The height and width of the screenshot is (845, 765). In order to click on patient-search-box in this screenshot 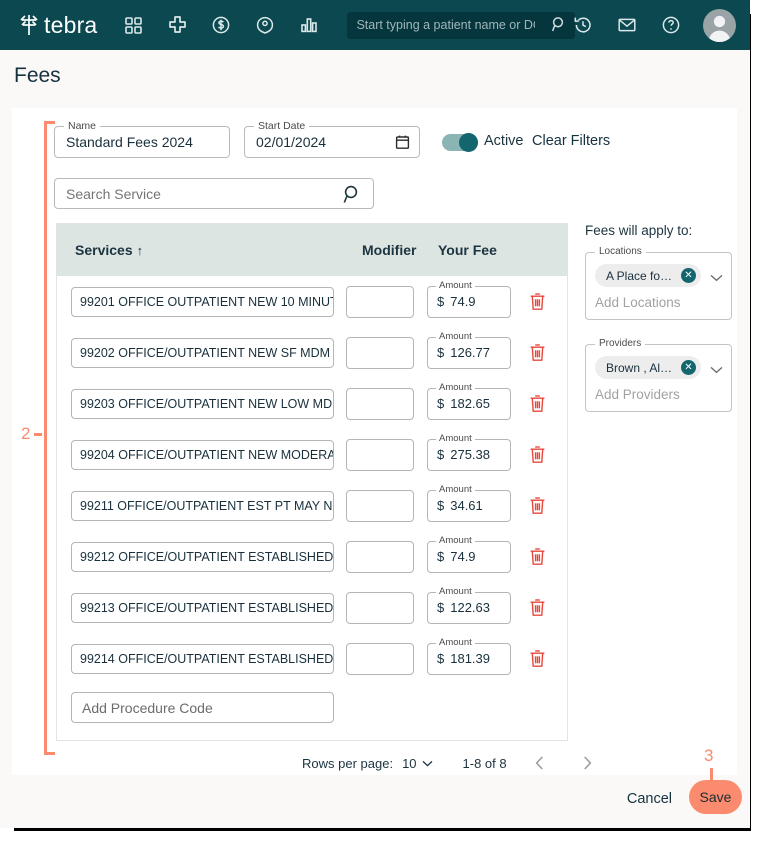, I will do `click(461, 25)`.